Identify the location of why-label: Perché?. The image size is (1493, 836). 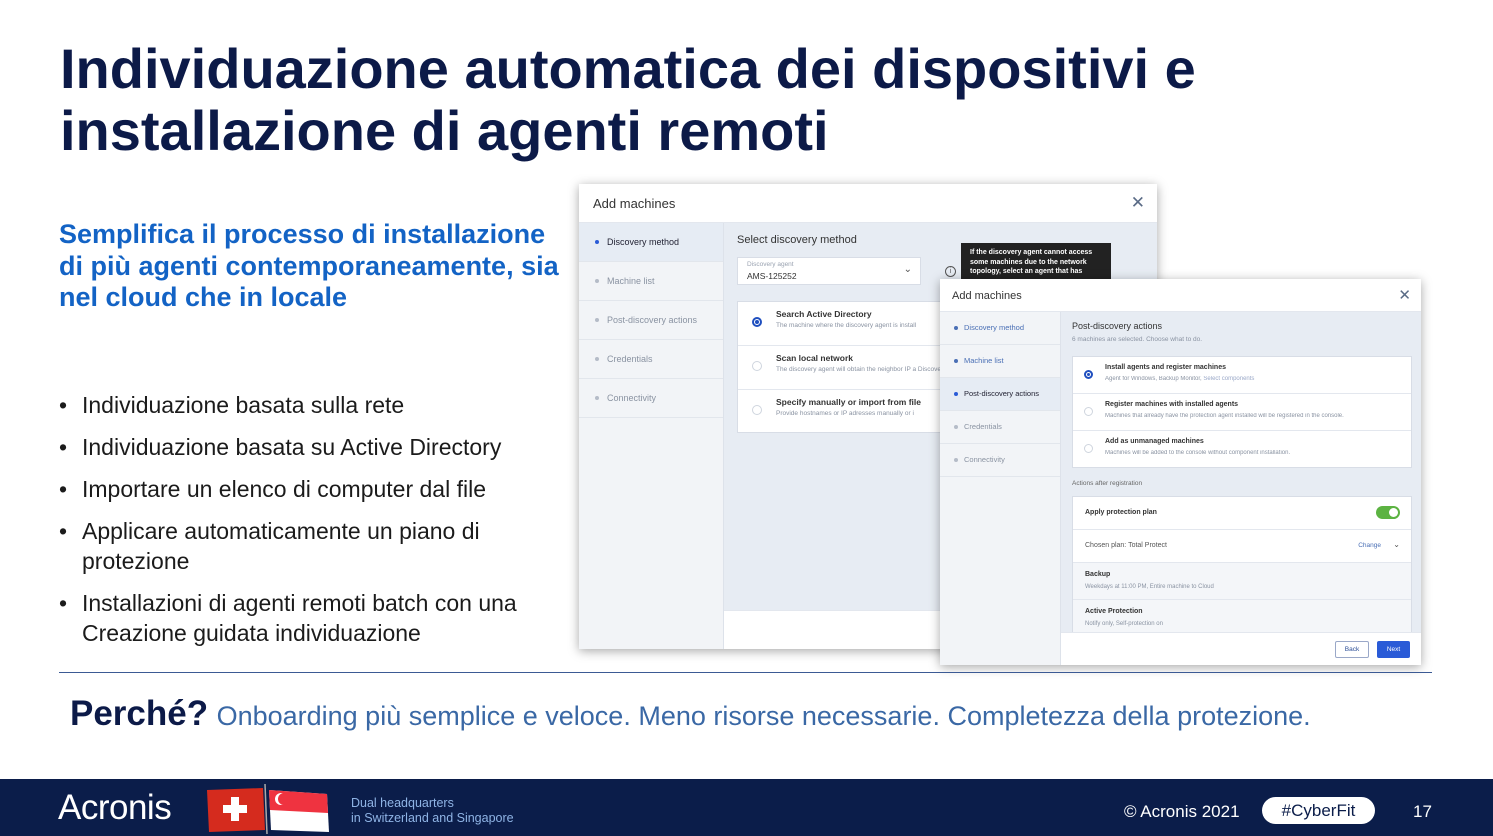
(139, 713).